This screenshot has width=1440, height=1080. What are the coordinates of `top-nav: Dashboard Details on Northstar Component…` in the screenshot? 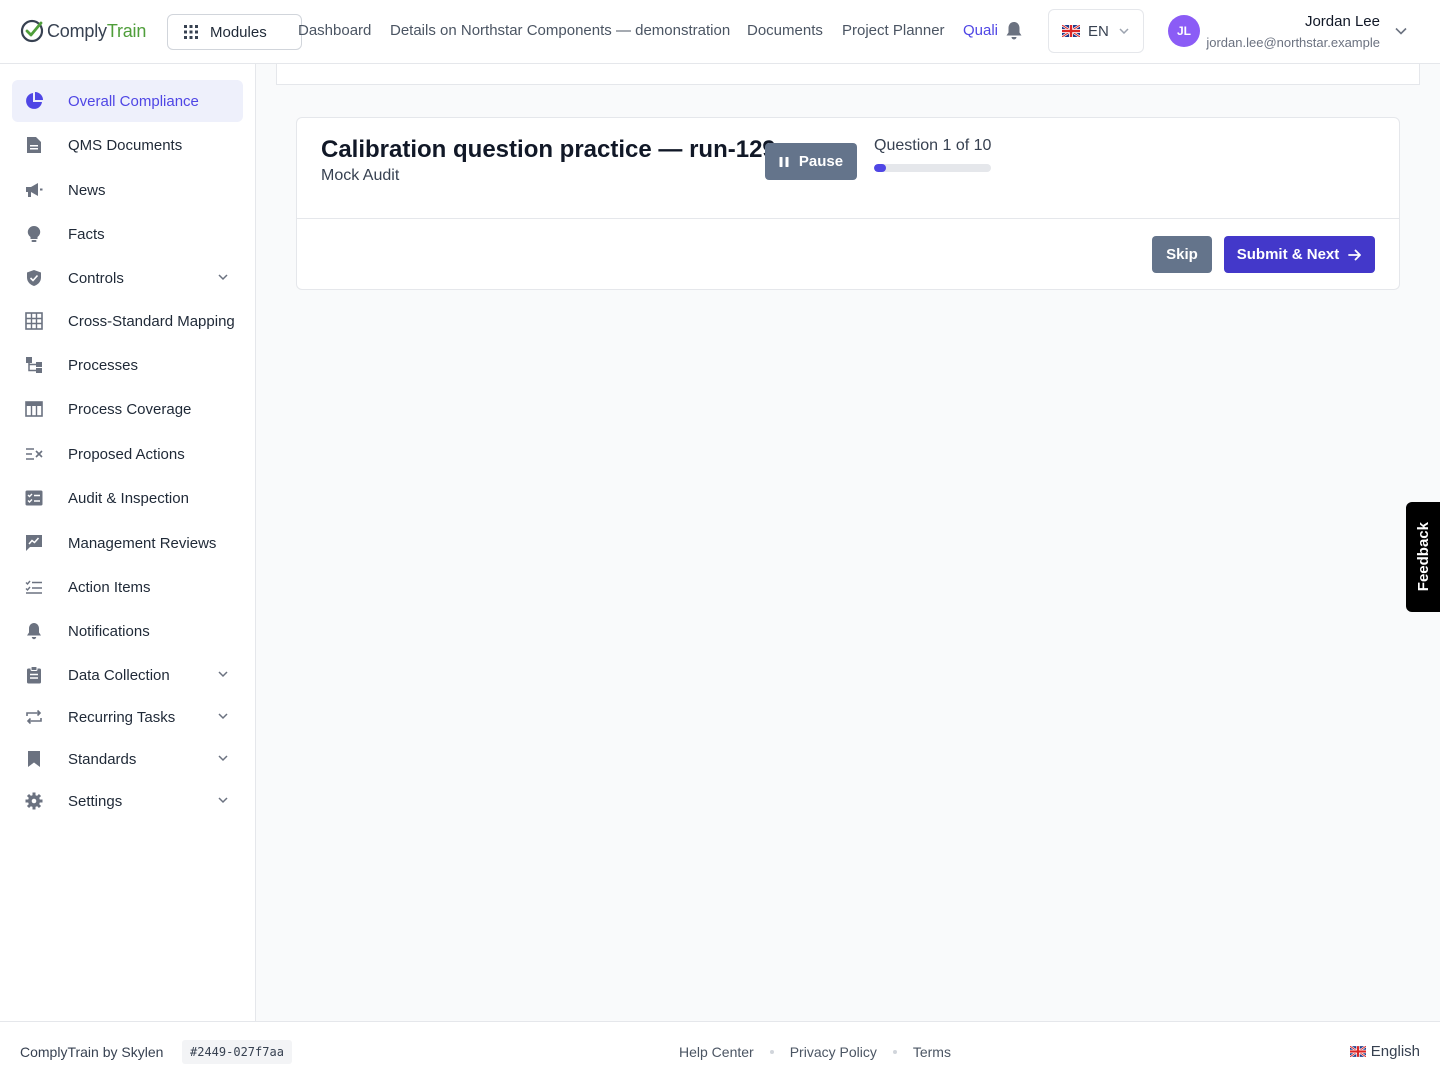 It's located at (658, 32).